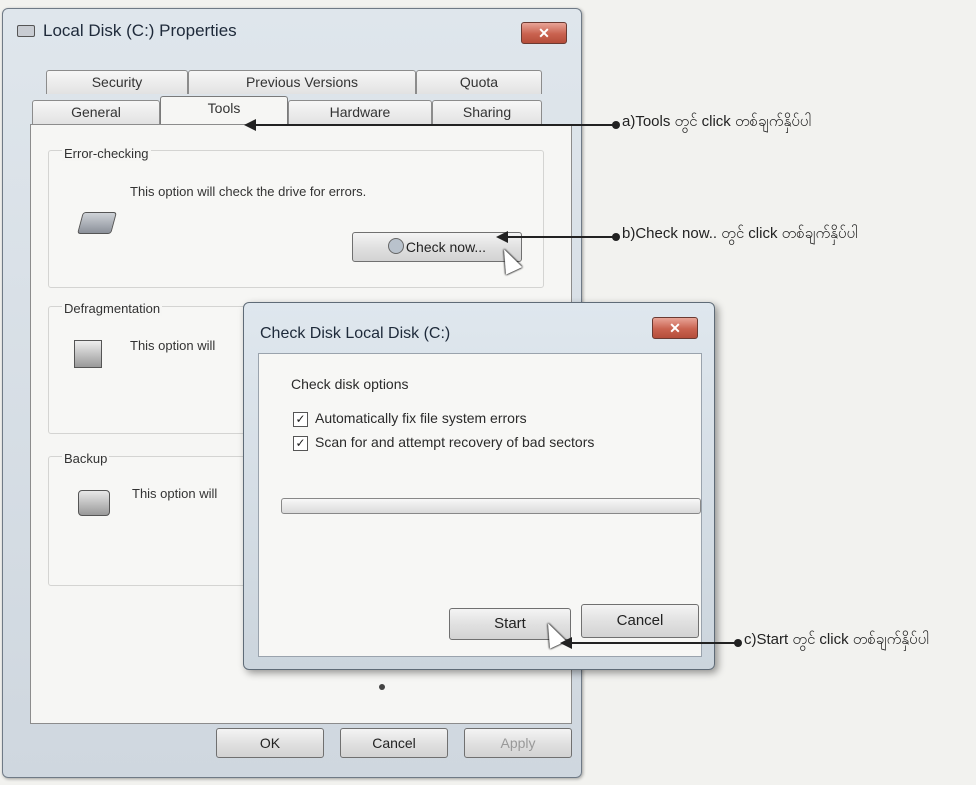 The image size is (976, 785). Describe the element at coordinates (300, 419) in the screenshot. I see `auto-fix-checkbox: ✓` at that location.